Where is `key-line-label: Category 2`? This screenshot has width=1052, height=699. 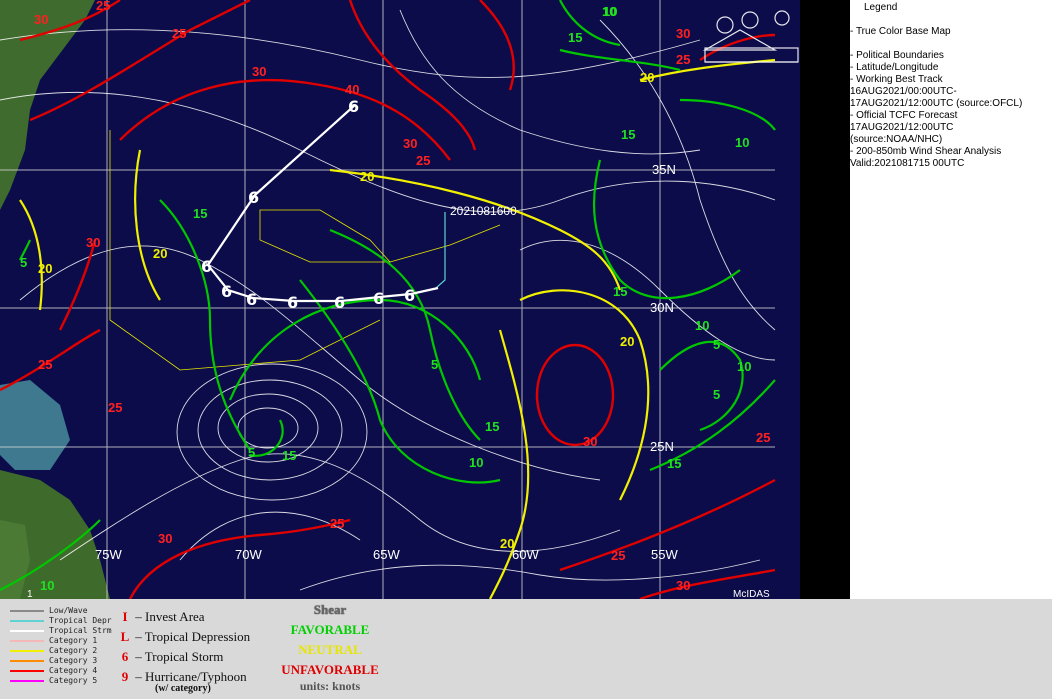
key-line-label: Category 2 is located at coordinates (73, 650).